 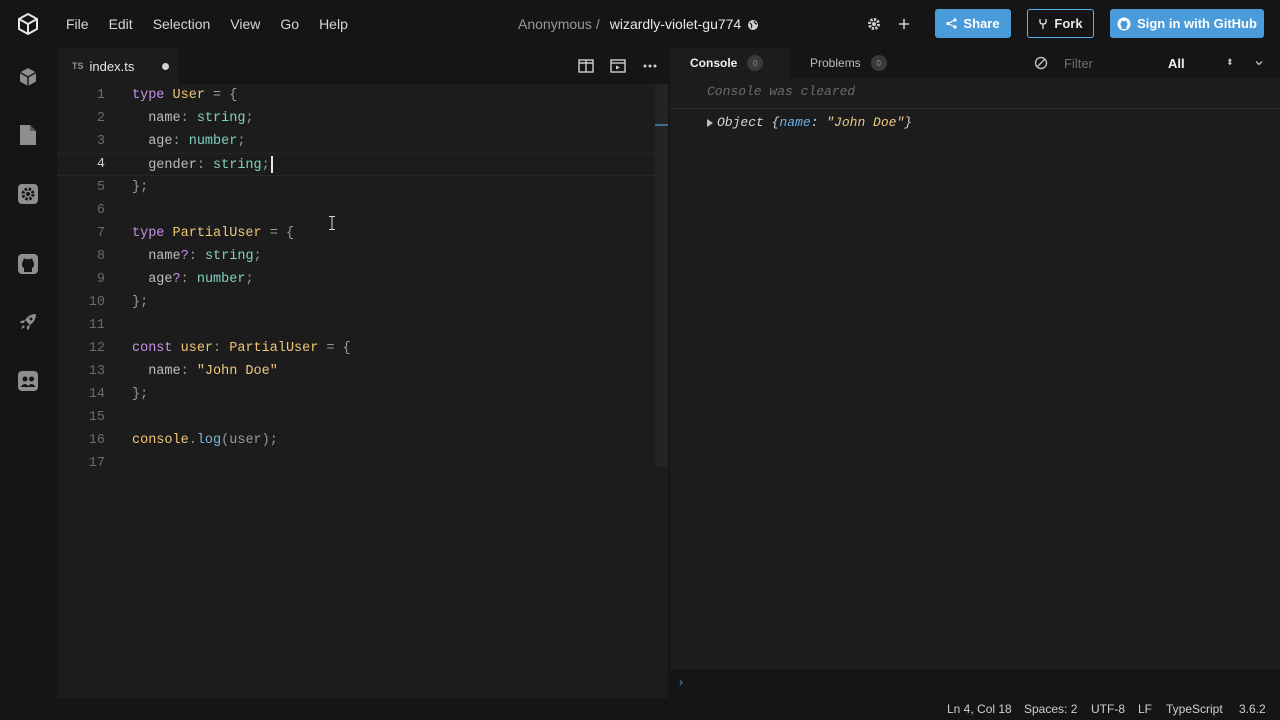 What do you see at coordinates (975, 63) in the screenshot?
I see `panel-tab-bar: Console 0 Problems 0 Filter All ⬍` at bounding box center [975, 63].